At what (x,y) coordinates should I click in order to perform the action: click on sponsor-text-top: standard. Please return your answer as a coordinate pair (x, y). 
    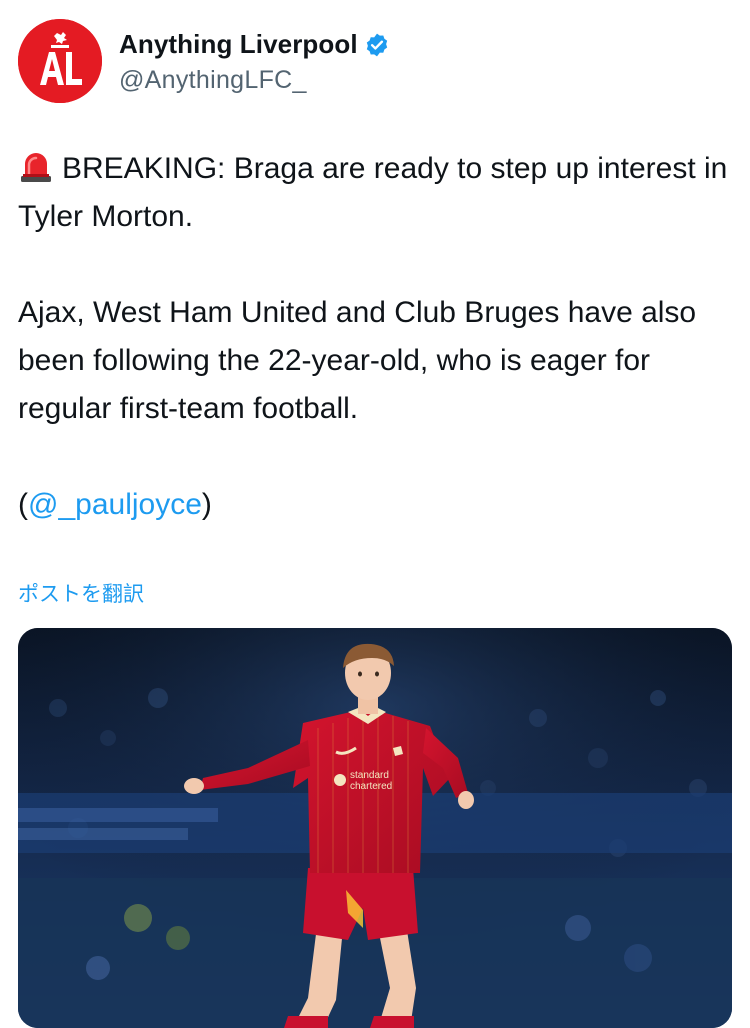
    Looking at the image, I should click on (369, 775).